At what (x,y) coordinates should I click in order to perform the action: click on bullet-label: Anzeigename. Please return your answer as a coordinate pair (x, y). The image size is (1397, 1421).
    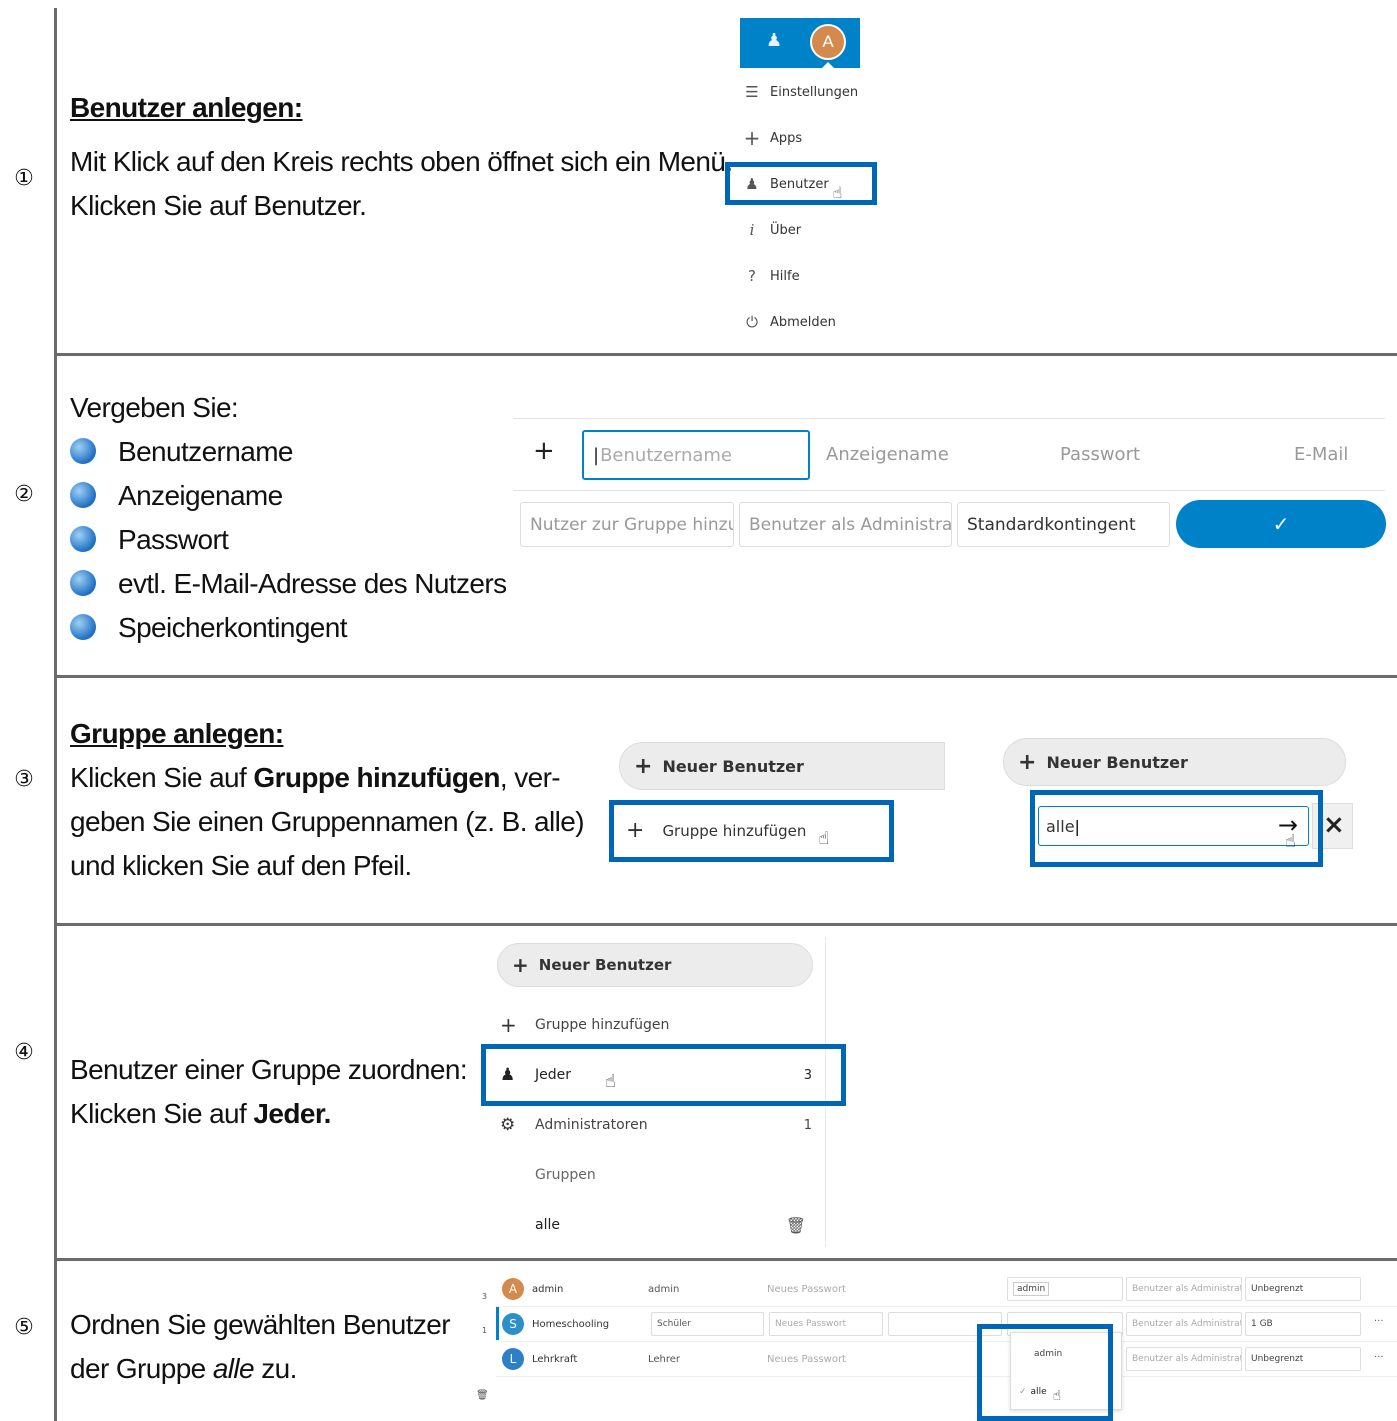
    Looking at the image, I should click on (200, 495).